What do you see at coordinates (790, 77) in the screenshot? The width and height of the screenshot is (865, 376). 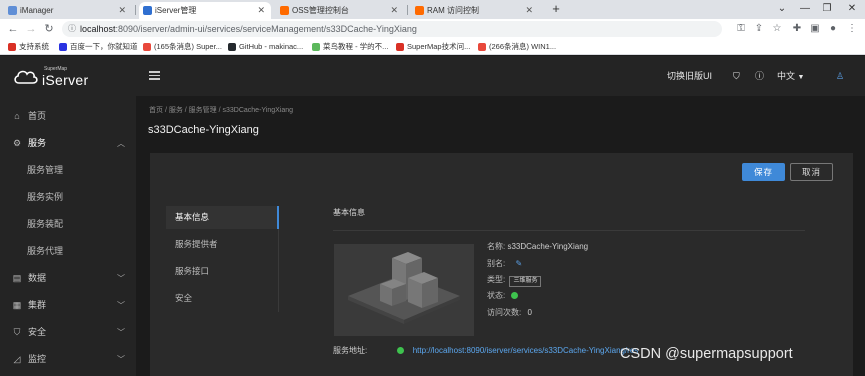 I see `language-select: 中文 ▼` at bounding box center [790, 77].